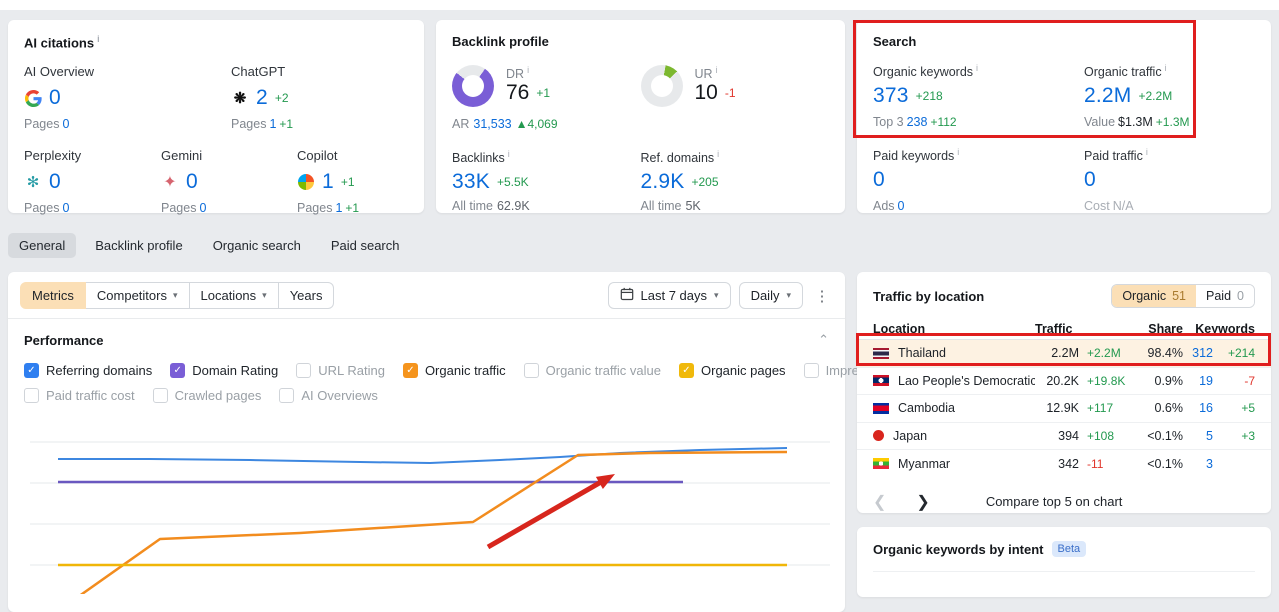  Describe the element at coordinates (1198, 353) in the screenshot. I see `keywords-link: 312` at that location.